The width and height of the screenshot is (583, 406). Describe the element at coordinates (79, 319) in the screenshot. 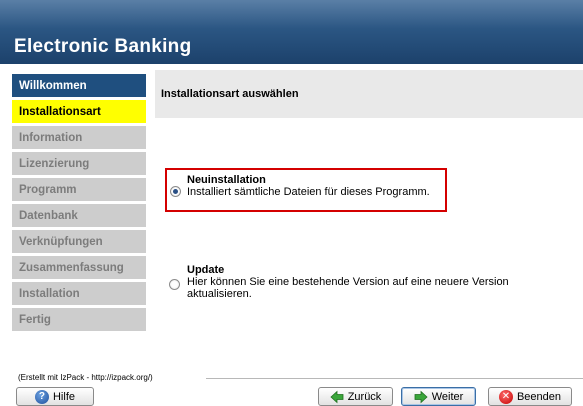

I see `step-item-fertig: Fertig` at that location.